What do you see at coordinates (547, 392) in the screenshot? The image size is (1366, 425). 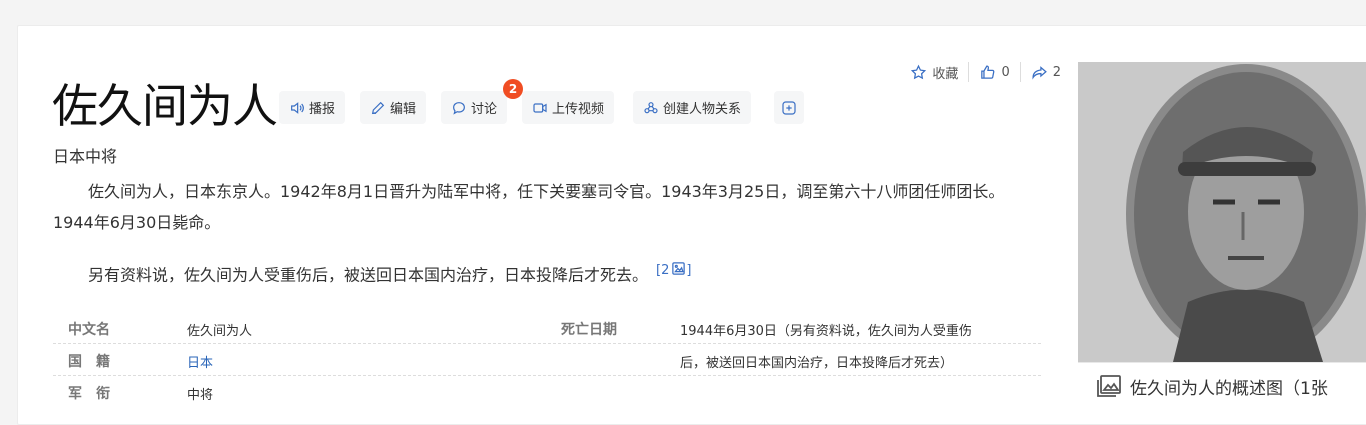 I see `info-row: 军 衔 中将` at bounding box center [547, 392].